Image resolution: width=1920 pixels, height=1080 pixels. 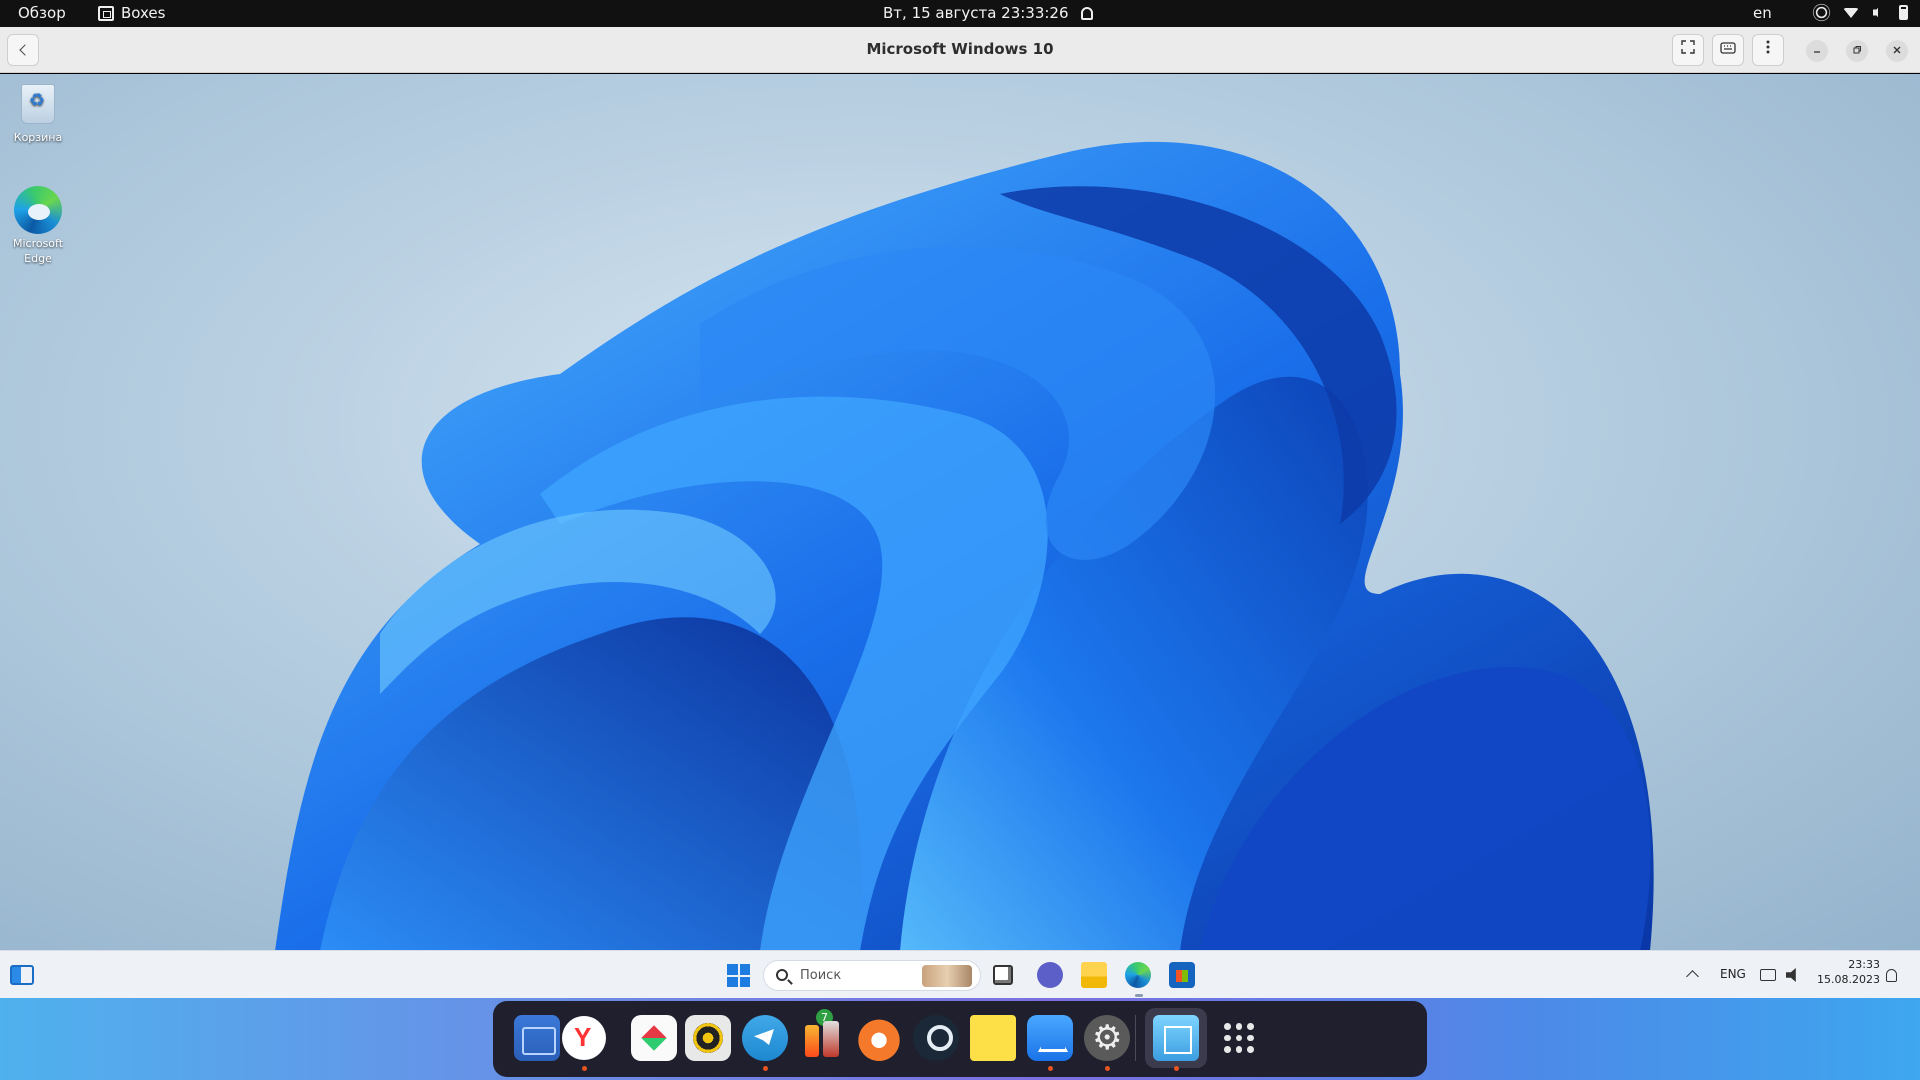 I want to click on input-language-indicator: en, so click(x=1762, y=13).